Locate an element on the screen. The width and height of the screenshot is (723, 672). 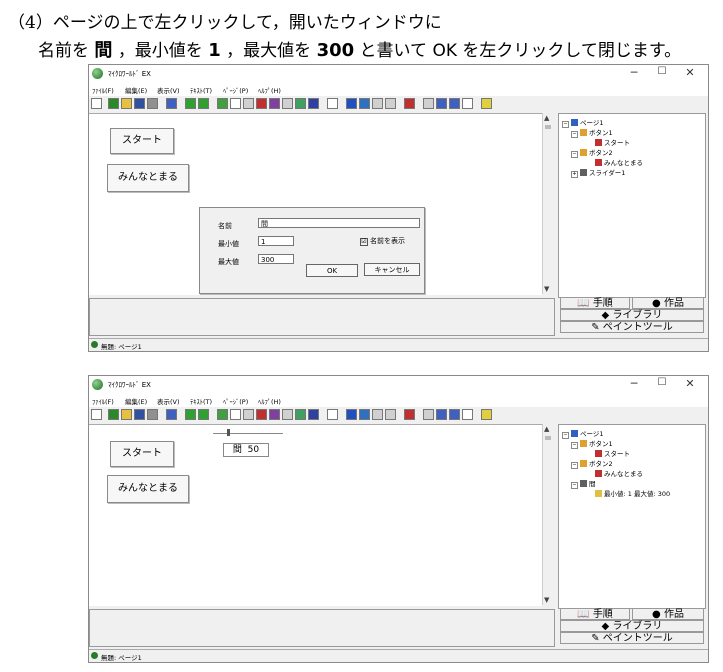
tab-library: ◆ ライブラリ is located at coordinates (632, 626).